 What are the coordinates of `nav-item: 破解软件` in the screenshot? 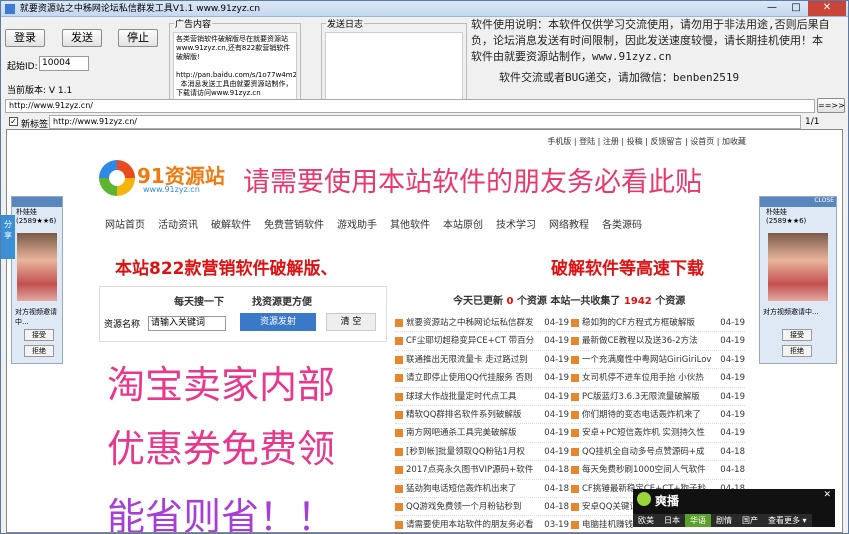 It's located at (231, 223).